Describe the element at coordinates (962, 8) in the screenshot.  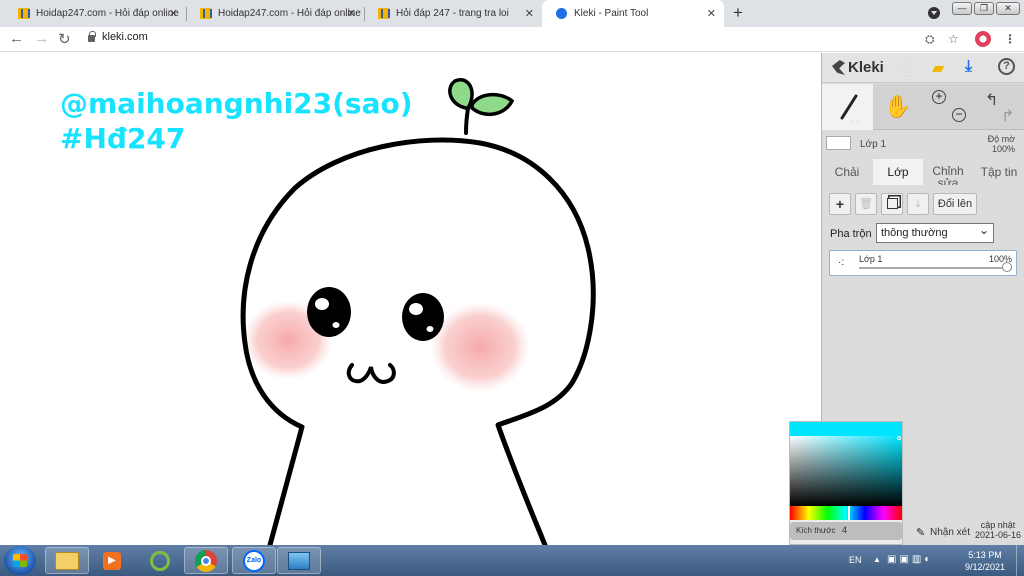
I see `minimize-icon: —` at that location.